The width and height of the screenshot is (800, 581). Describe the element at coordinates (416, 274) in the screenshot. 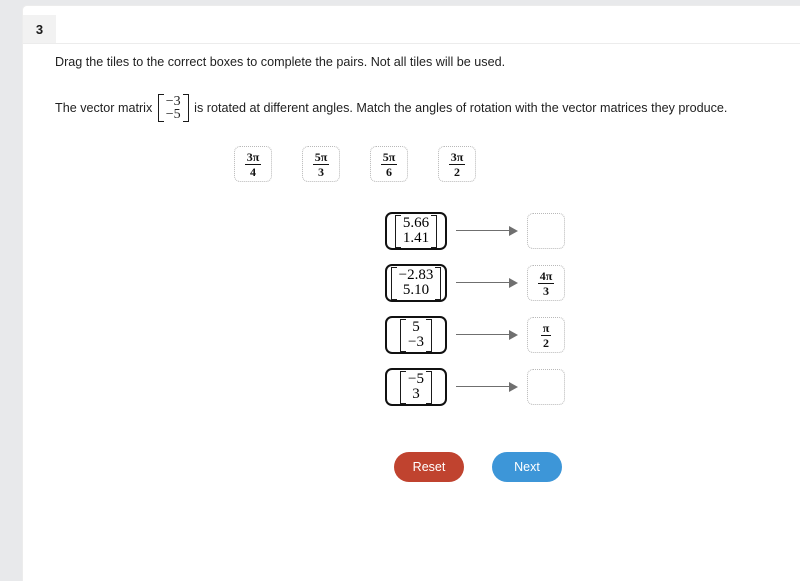

I see `matrix-value-top: −2.83` at that location.